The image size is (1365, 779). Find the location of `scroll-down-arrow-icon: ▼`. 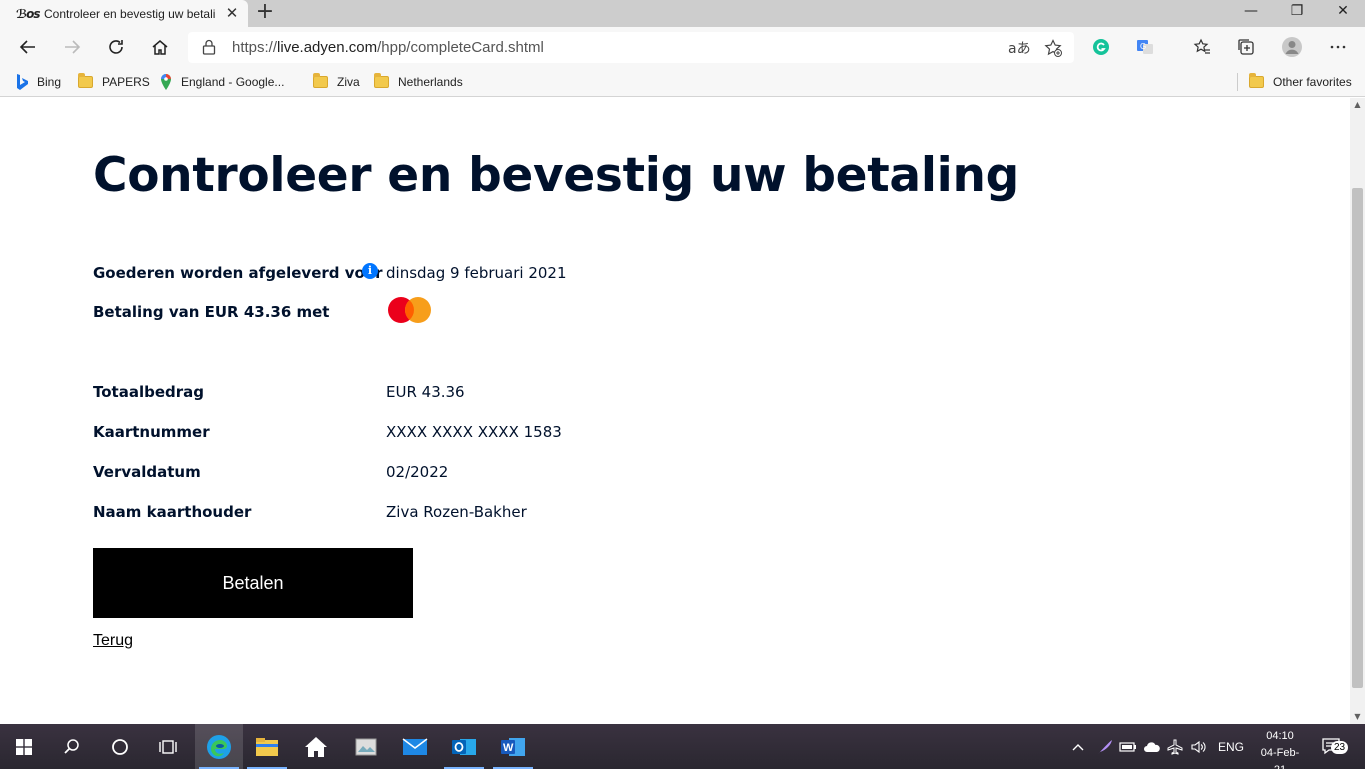

scroll-down-arrow-icon: ▼ is located at coordinates (1357, 717).